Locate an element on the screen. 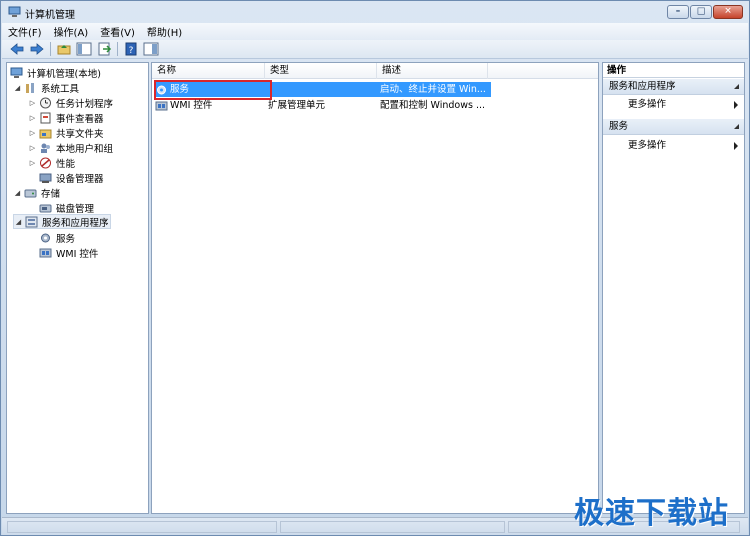 This screenshot has width=750, height=536. export-list-icon is located at coordinates (104, 49).